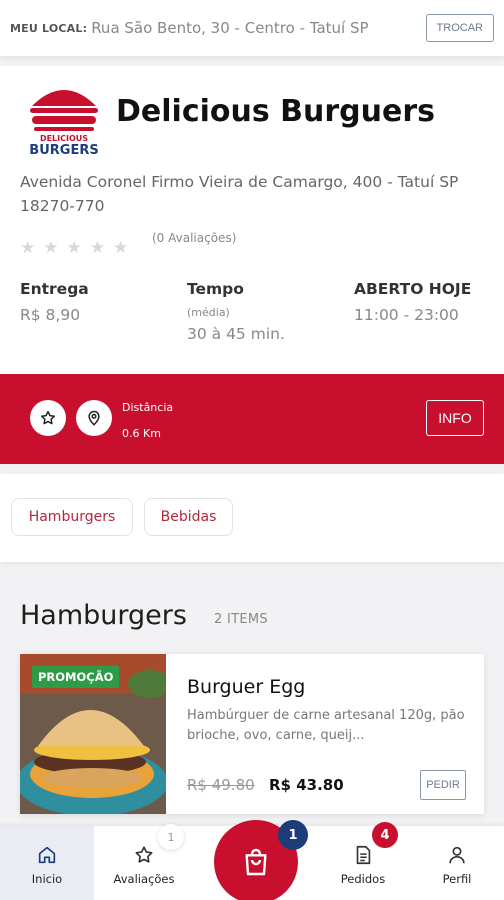 The height and width of the screenshot is (900, 504). I want to click on product-image: PROMOÇÃO, so click(93, 734).